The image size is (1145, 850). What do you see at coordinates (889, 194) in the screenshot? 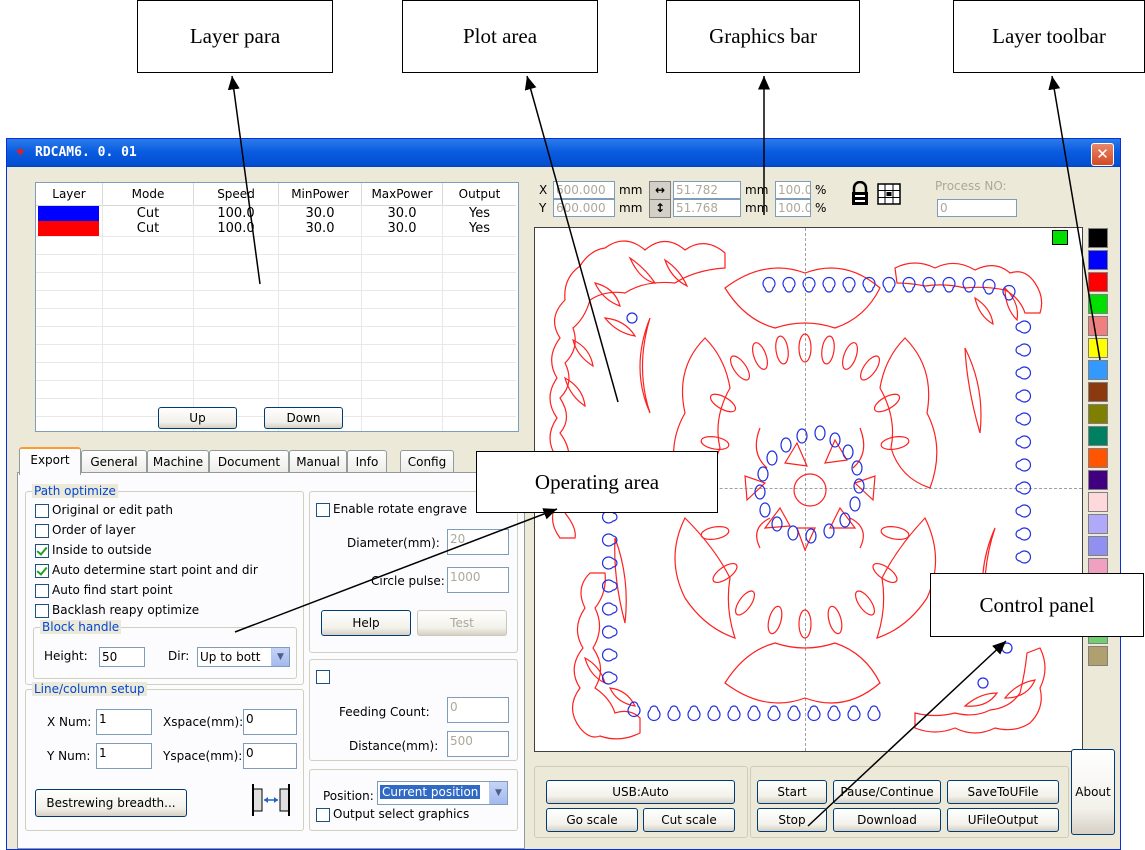
I see `grid-position-icon` at bounding box center [889, 194].